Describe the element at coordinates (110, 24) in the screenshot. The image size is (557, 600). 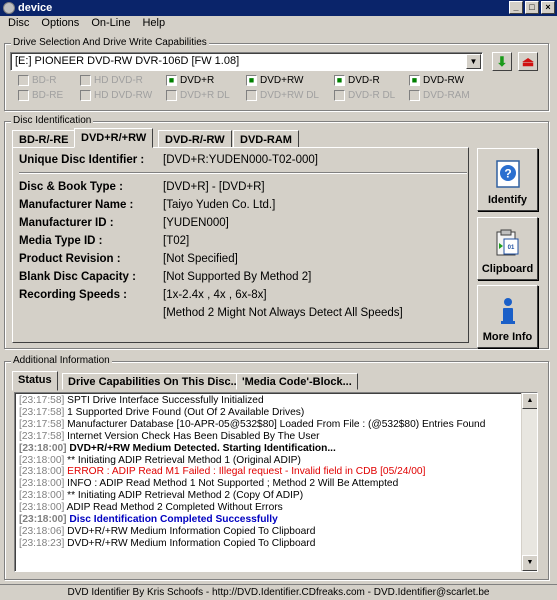
I see `menu-online: On-Line` at that location.